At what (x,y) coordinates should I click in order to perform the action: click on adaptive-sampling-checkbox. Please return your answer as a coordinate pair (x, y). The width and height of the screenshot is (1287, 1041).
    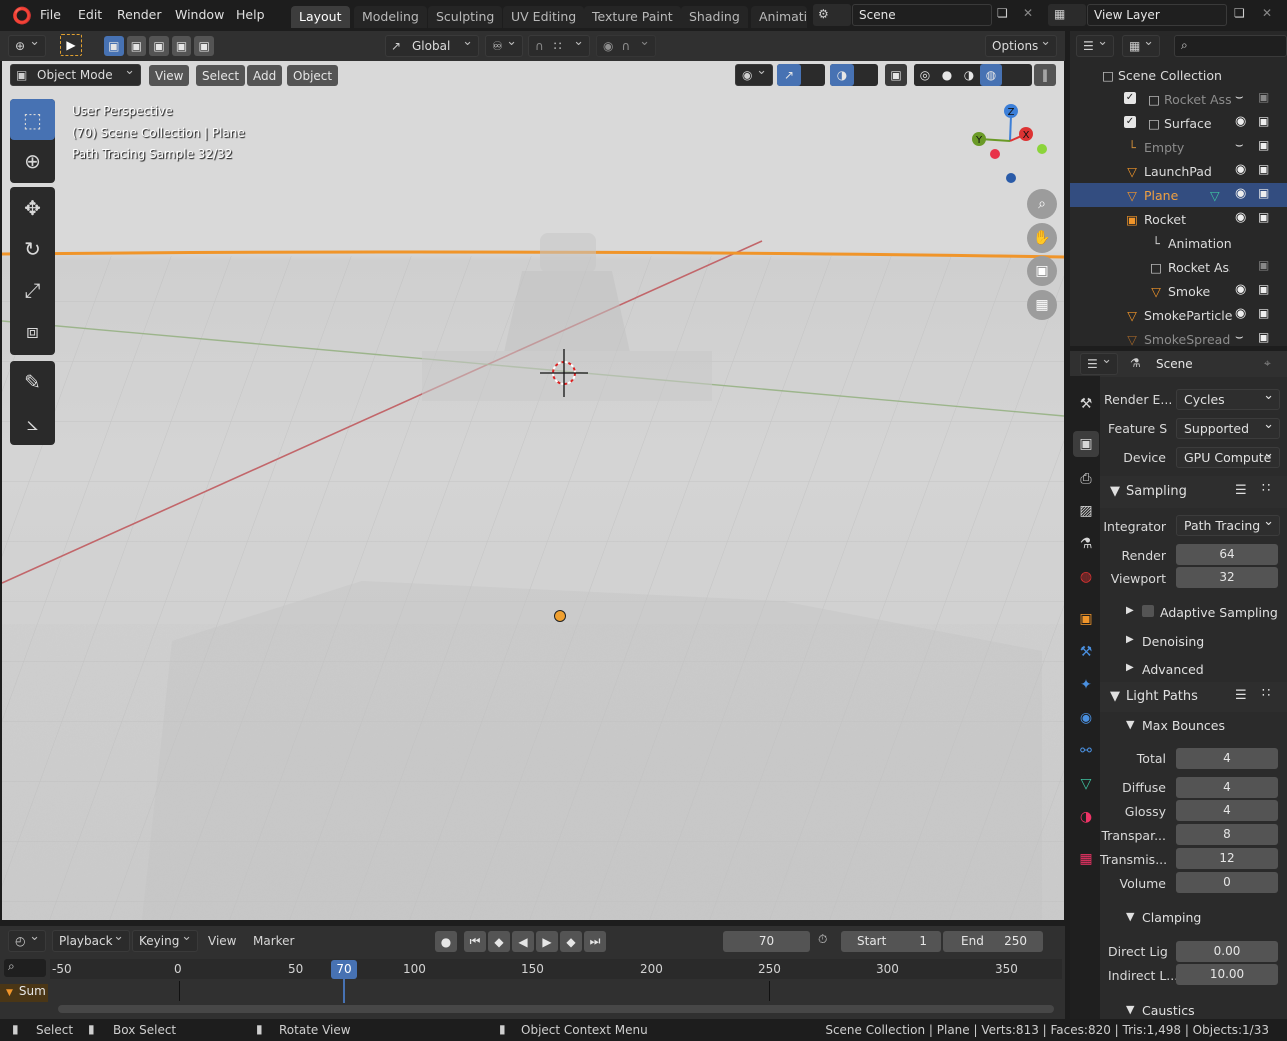
    Looking at the image, I should click on (1148, 611).